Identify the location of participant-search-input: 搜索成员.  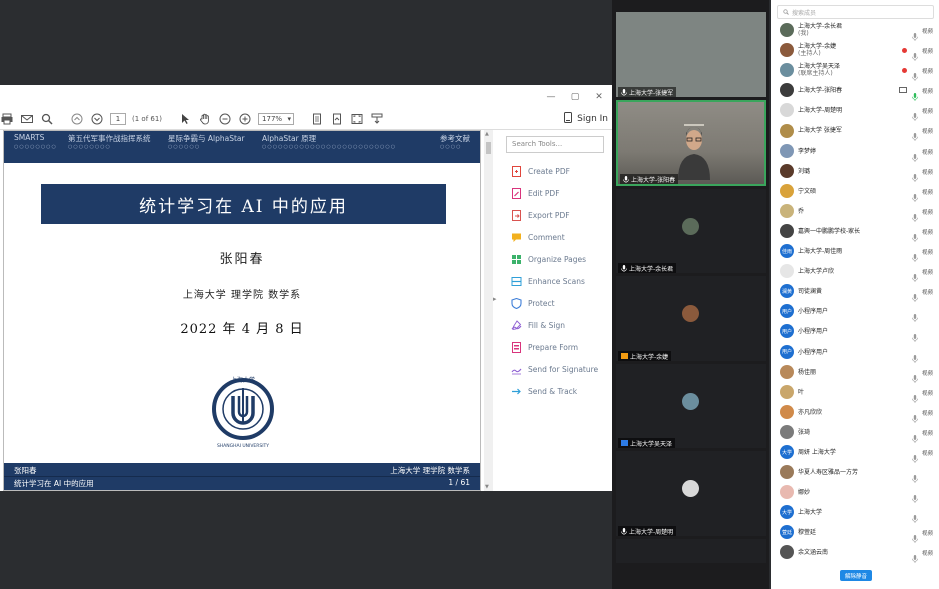
(855, 12).